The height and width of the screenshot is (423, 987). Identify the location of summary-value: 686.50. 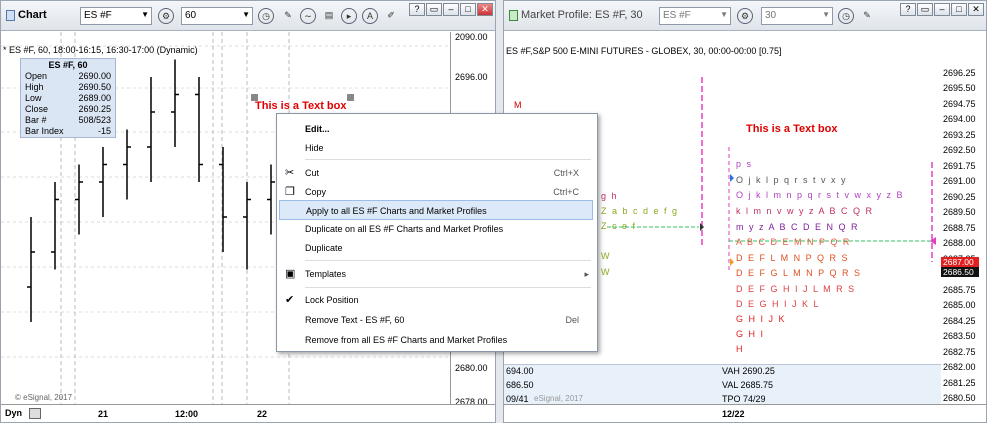
(520, 385).